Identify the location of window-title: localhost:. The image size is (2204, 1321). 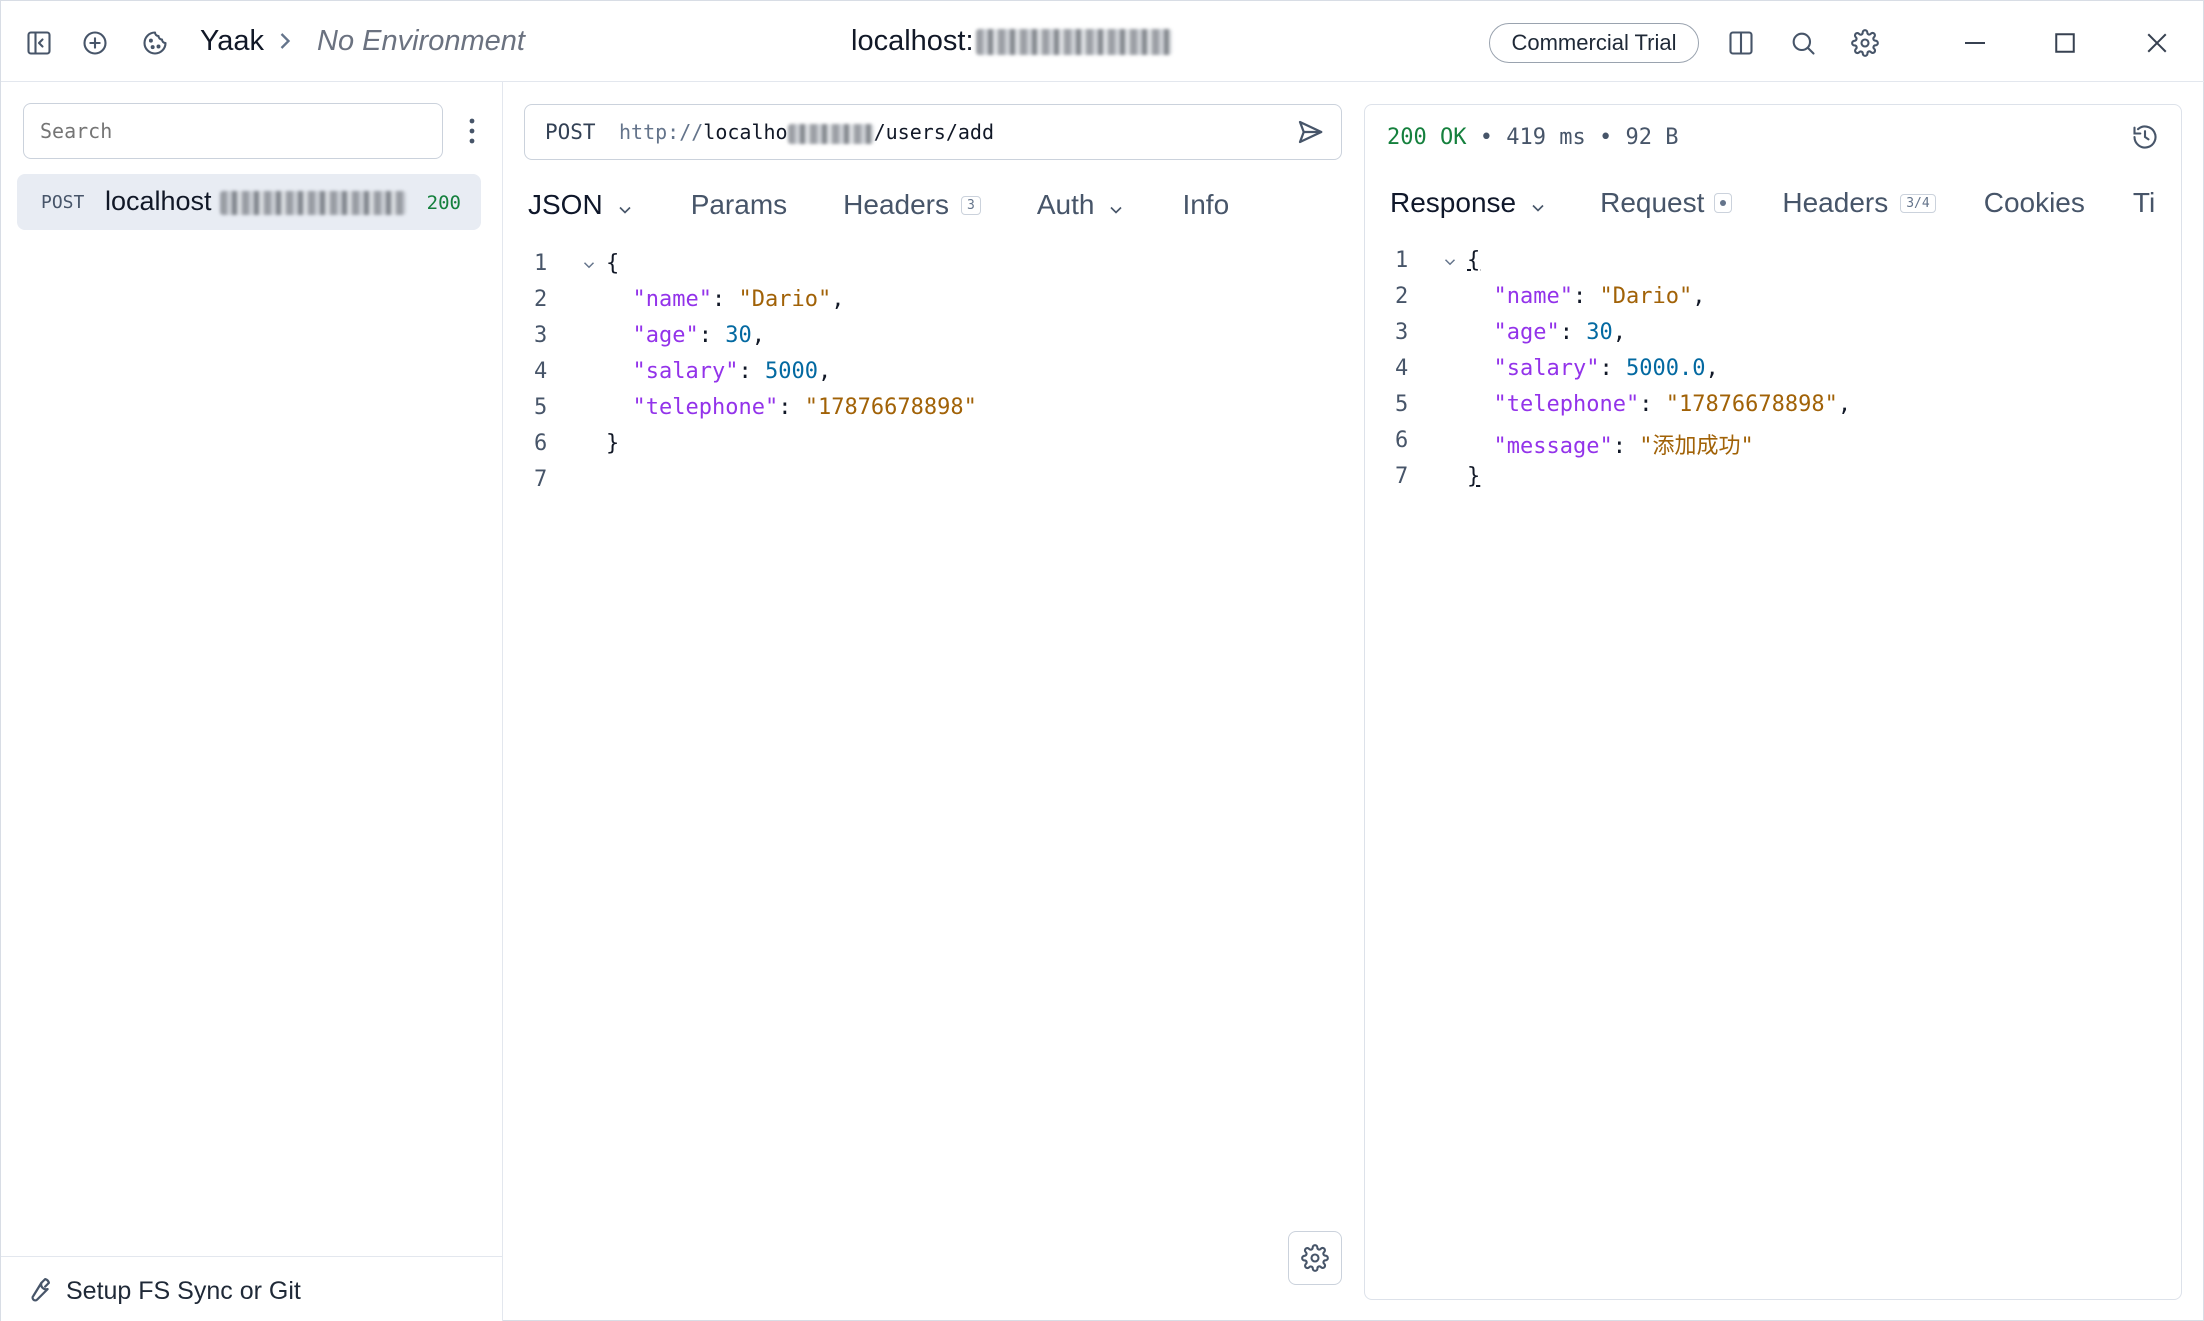
(1011, 41).